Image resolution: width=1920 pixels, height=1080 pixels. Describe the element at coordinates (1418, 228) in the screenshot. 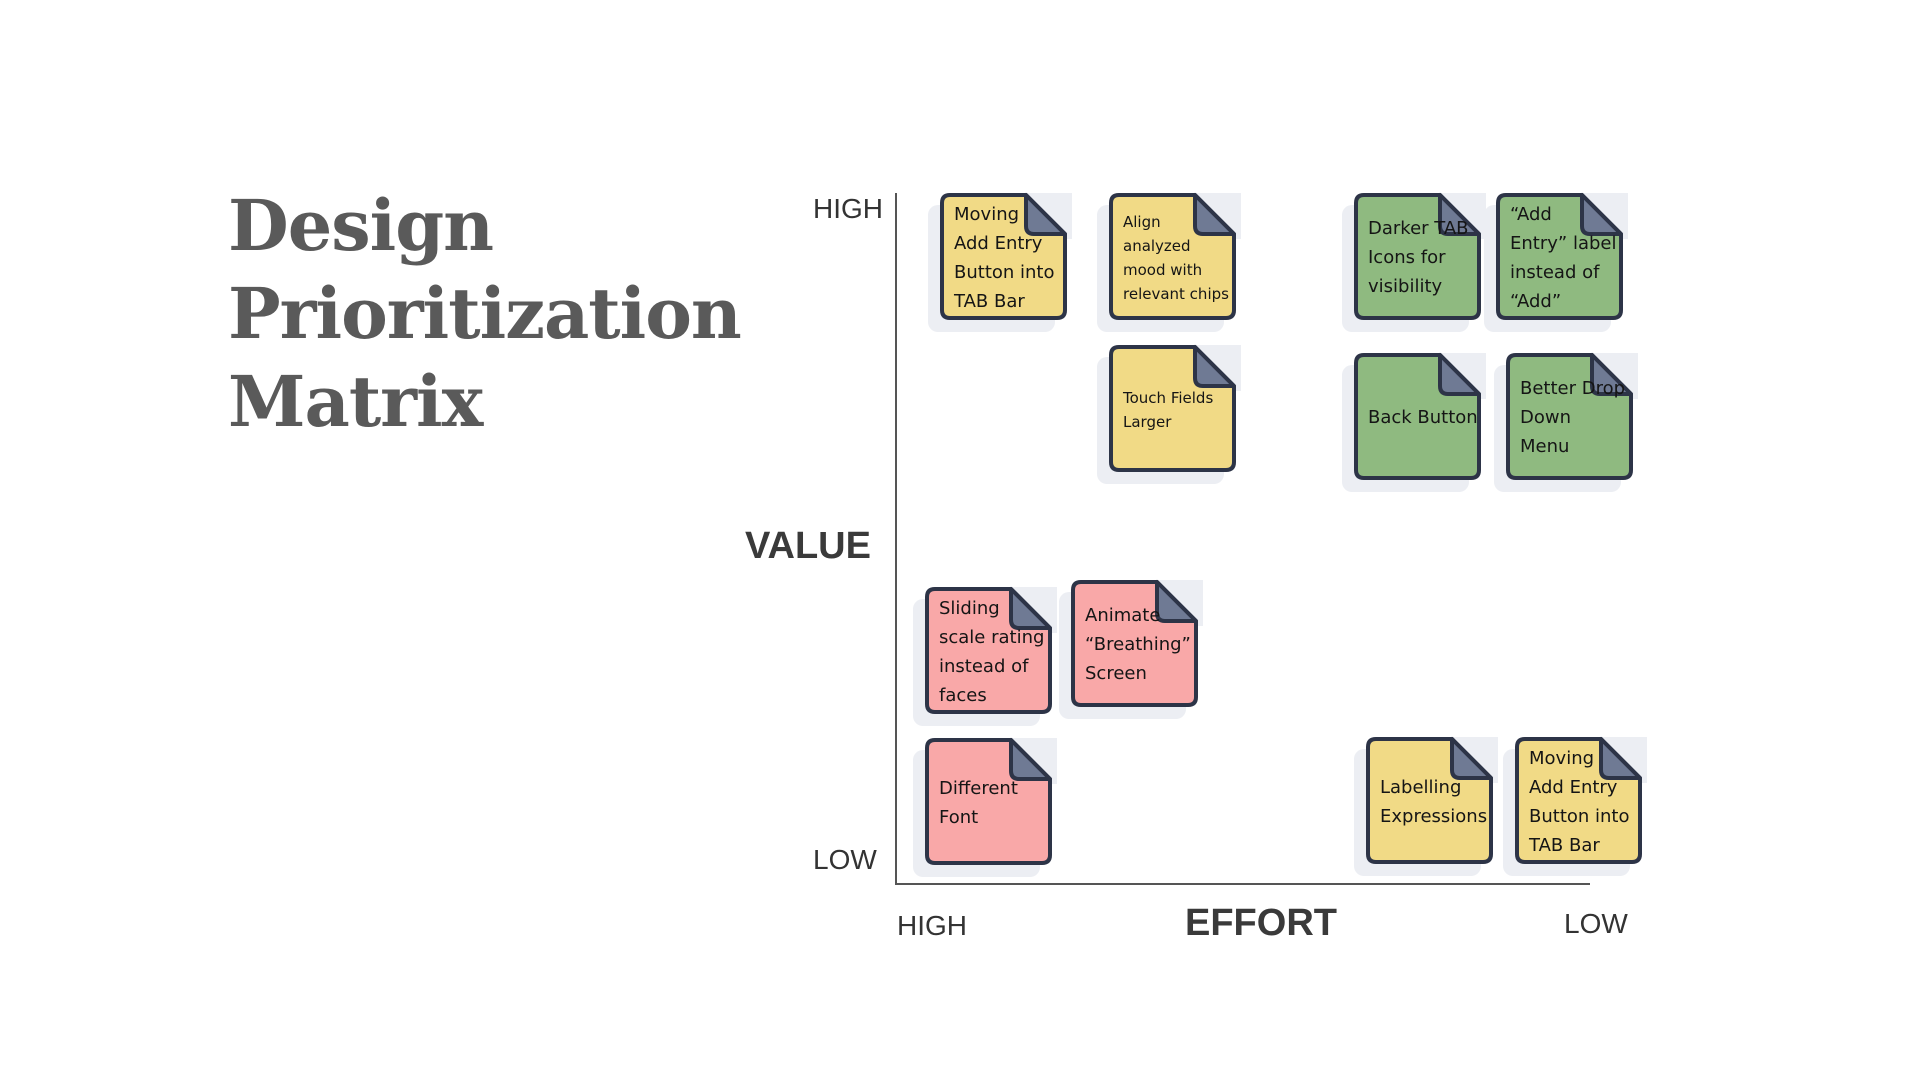

I see `note-text-line: Darker TAB` at that location.